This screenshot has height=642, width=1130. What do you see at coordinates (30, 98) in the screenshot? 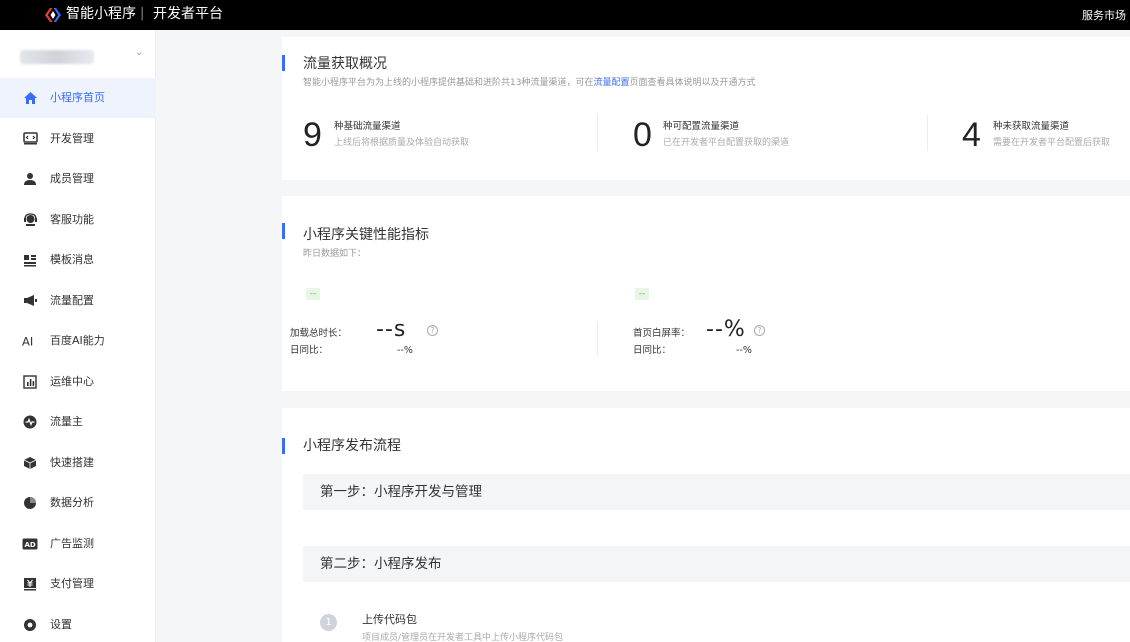
I see `home-icon` at bounding box center [30, 98].